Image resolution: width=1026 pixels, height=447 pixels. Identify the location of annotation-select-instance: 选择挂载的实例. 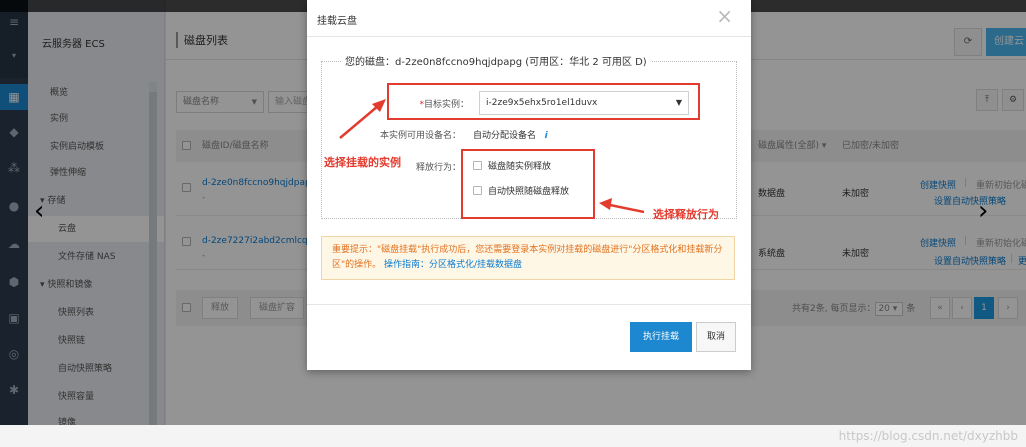
(362, 162).